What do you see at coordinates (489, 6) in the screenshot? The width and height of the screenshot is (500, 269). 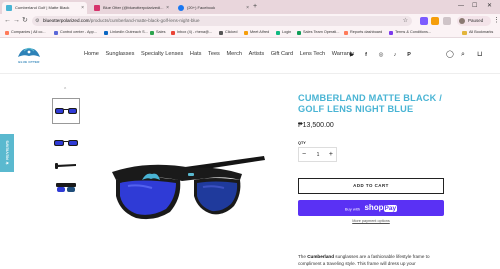 I see `close-window-icon: ✕` at bounding box center [489, 6].